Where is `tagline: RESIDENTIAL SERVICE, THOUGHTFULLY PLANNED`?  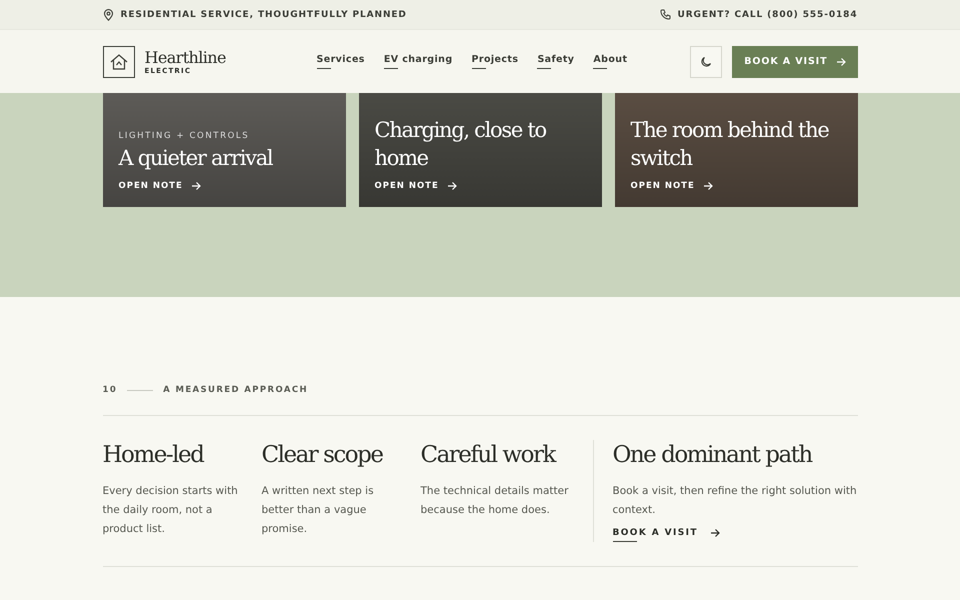 tagline: RESIDENTIAL SERVICE, THOUGHTFULLY PLANNED is located at coordinates (263, 15).